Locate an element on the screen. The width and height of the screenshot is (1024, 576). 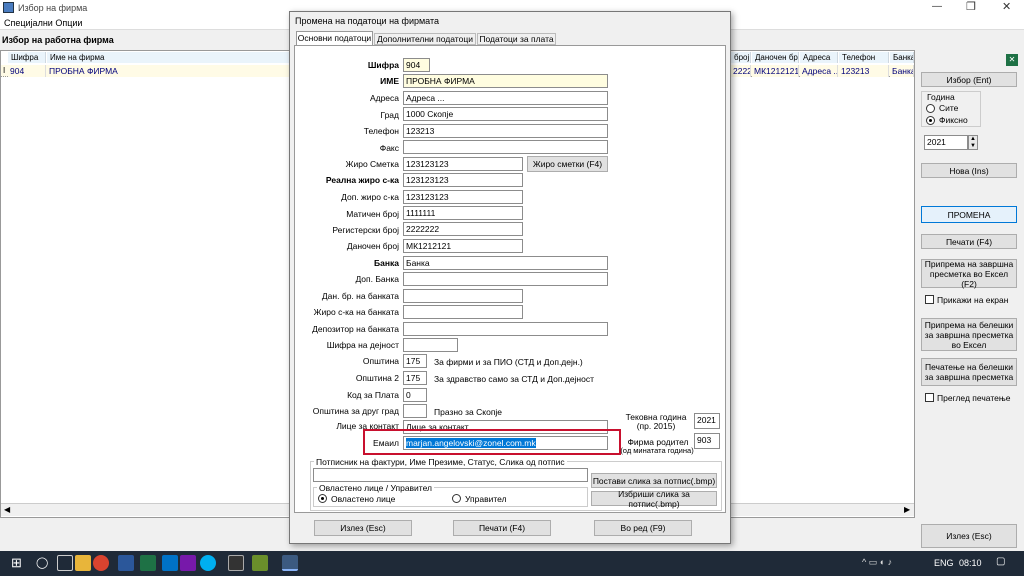
task-view-icon is located at coordinates (65, 563).